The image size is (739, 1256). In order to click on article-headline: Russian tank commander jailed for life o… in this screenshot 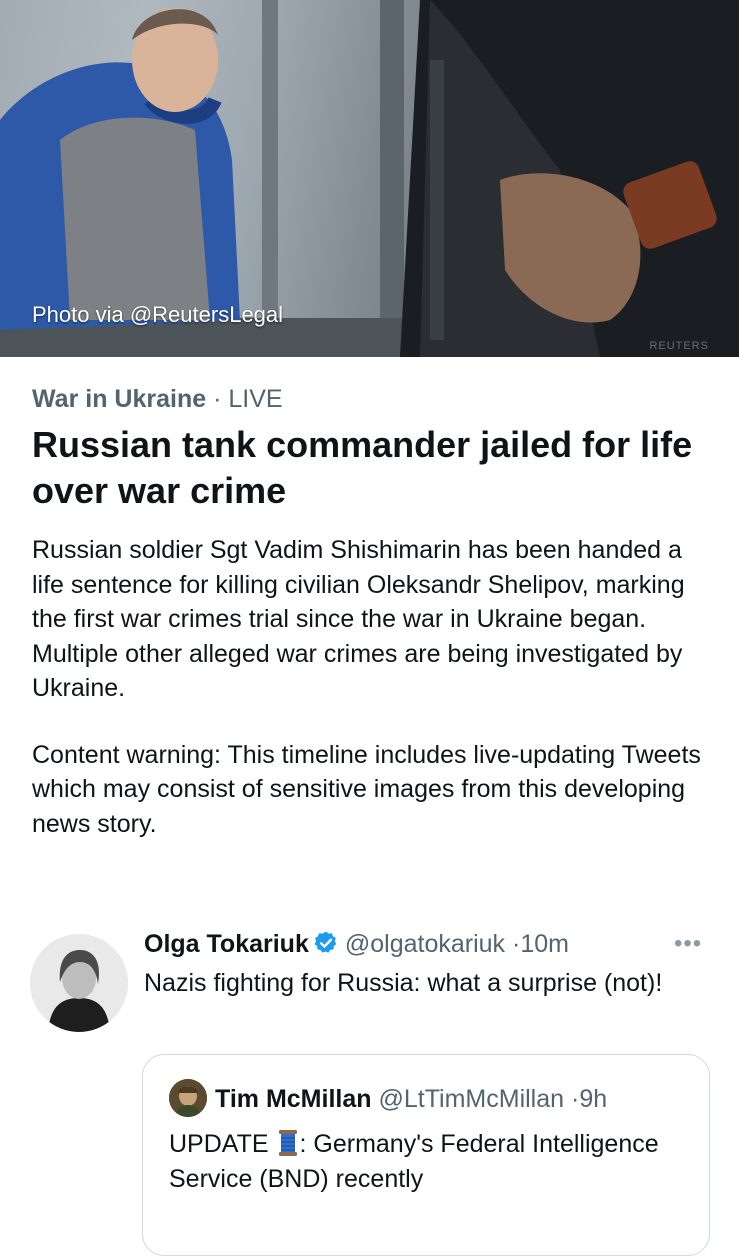, I will do `click(362, 467)`.